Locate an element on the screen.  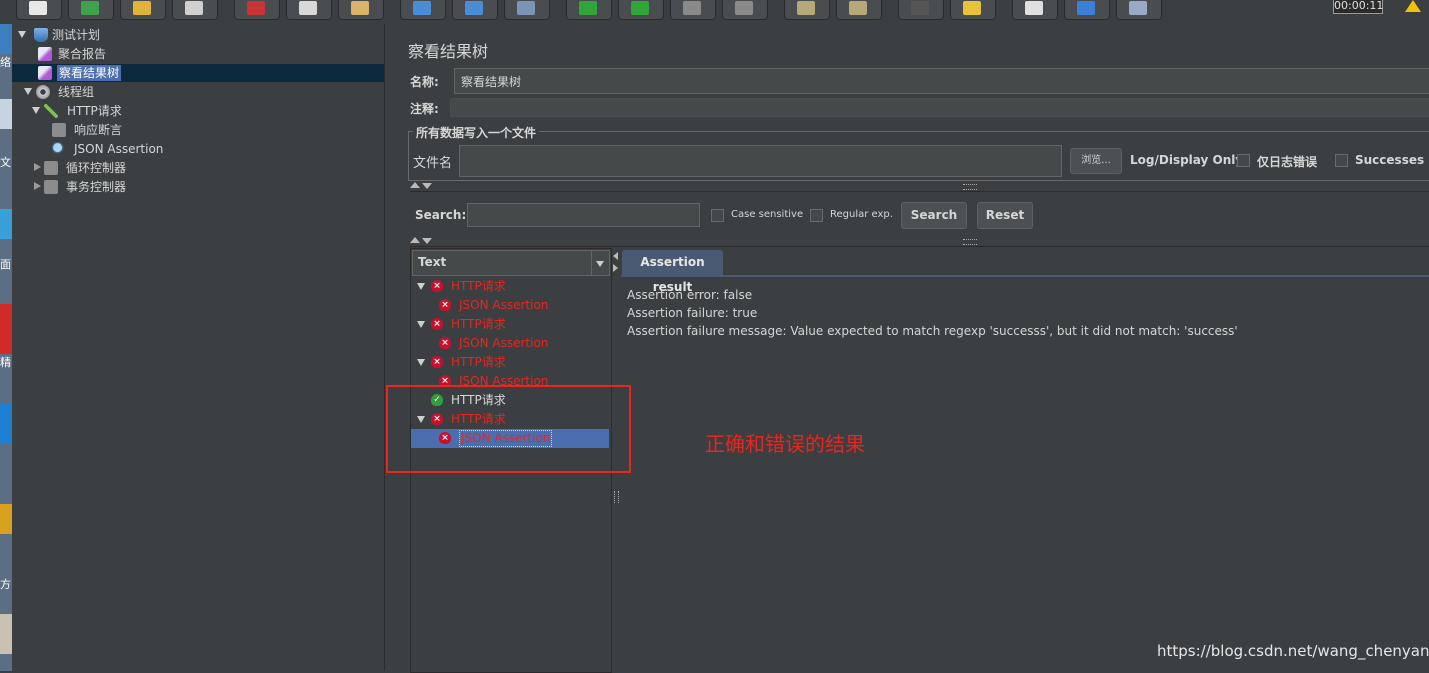
start-no-pause-icon is located at coordinates (641, 10).